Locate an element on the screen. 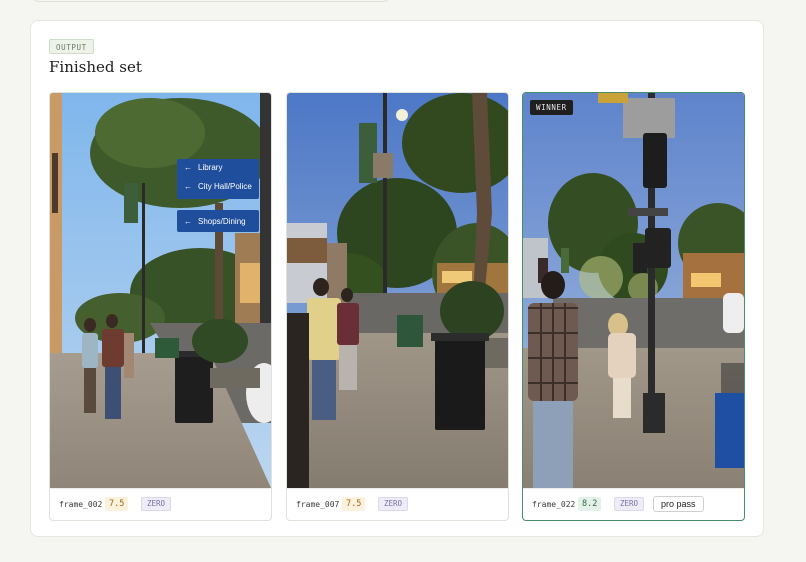 This screenshot has height=562, width=806. section-title: Finished set is located at coordinates (95, 67).